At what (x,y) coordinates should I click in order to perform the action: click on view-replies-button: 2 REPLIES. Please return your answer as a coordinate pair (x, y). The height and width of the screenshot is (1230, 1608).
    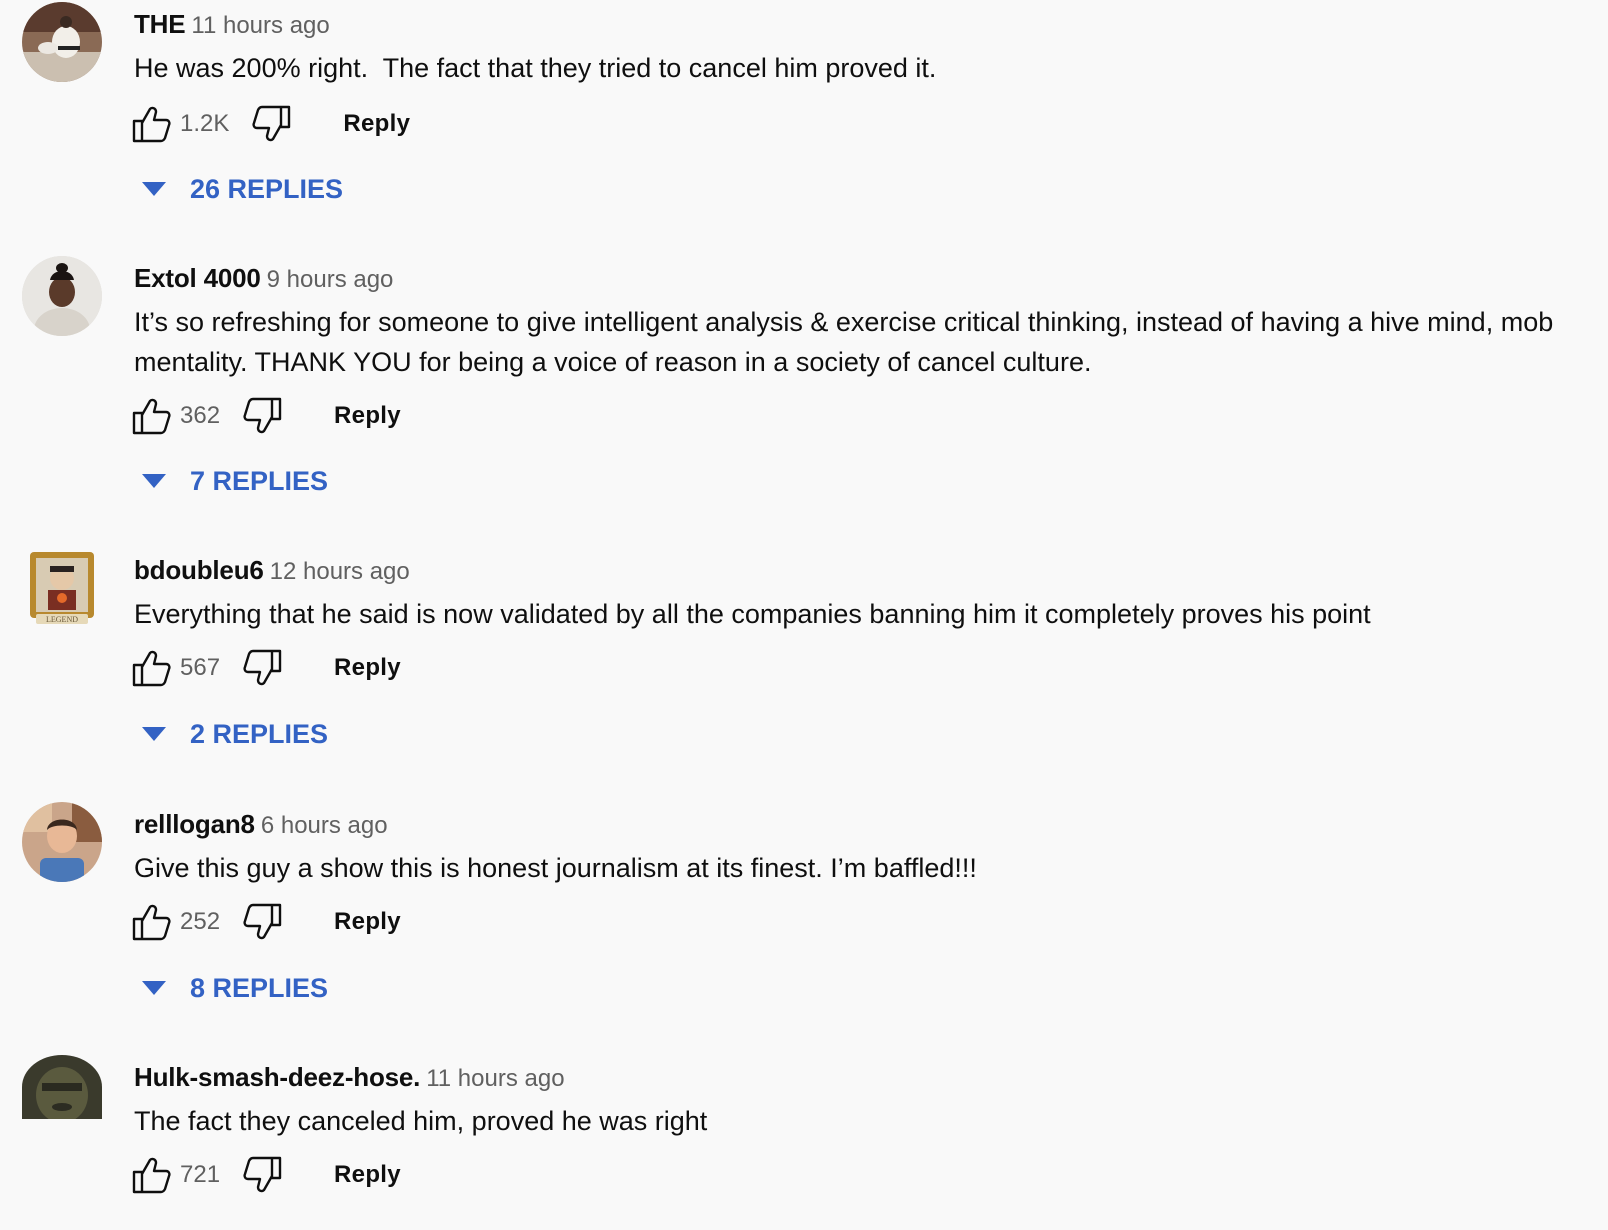
    Looking at the image, I should click on (235, 734).